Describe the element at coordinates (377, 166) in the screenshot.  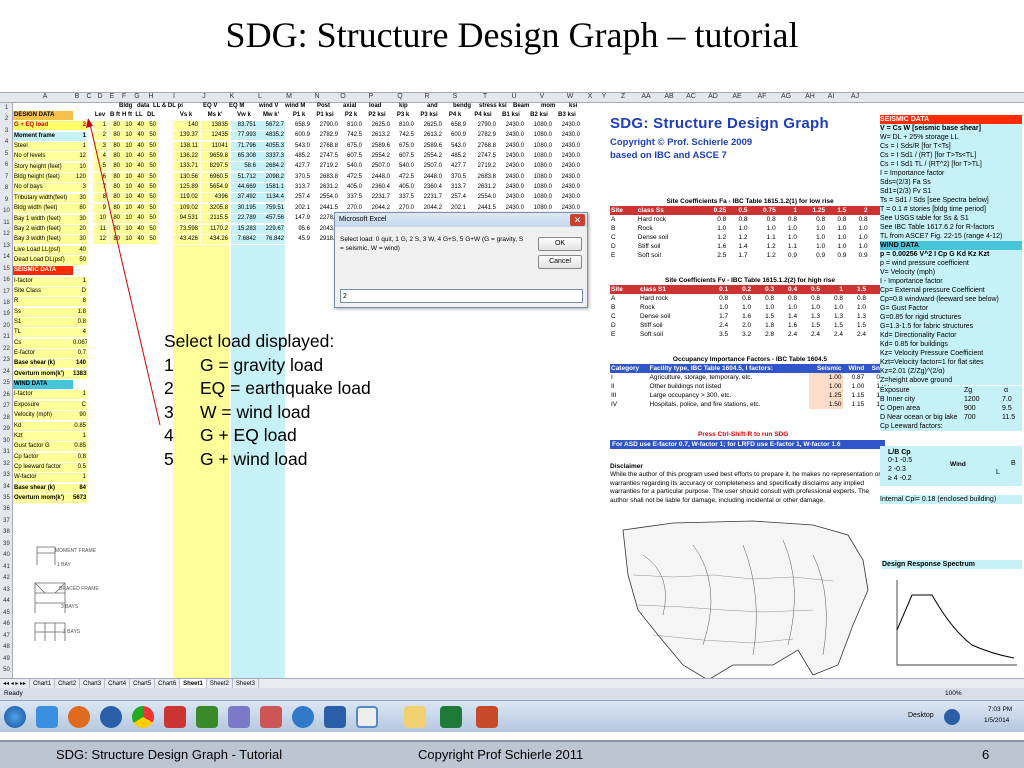
I see `level-cell: 2507.0` at that location.